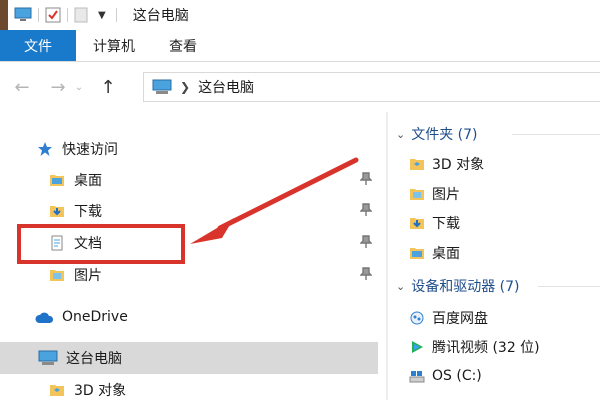 This screenshot has height=400, width=600. What do you see at coordinates (457, 376) in the screenshot?
I see `list-item-label: OS (C:)` at bounding box center [457, 376].